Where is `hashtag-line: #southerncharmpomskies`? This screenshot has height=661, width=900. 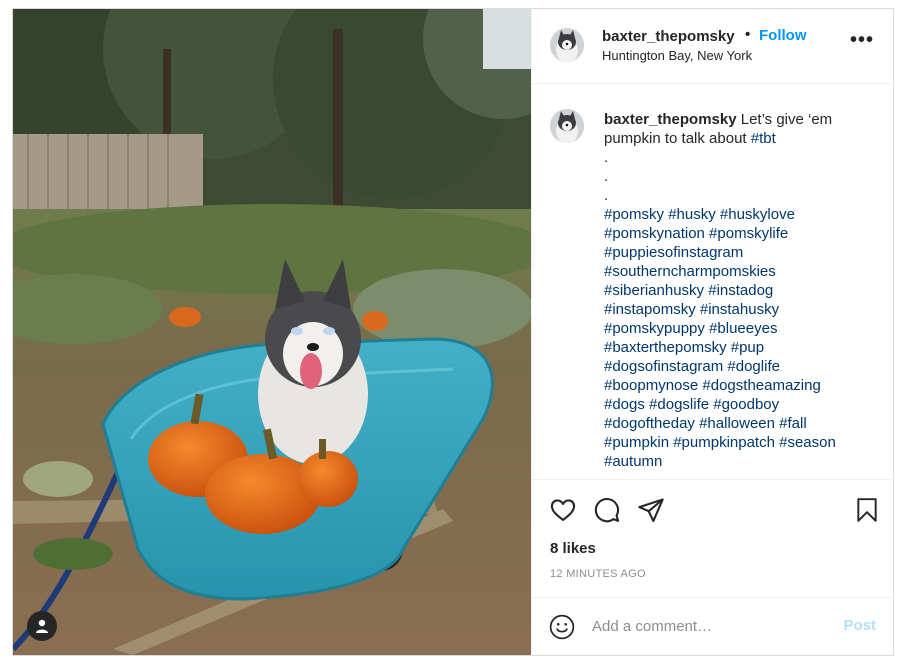 hashtag-line: #southerncharmpomskies is located at coordinates (739, 271).